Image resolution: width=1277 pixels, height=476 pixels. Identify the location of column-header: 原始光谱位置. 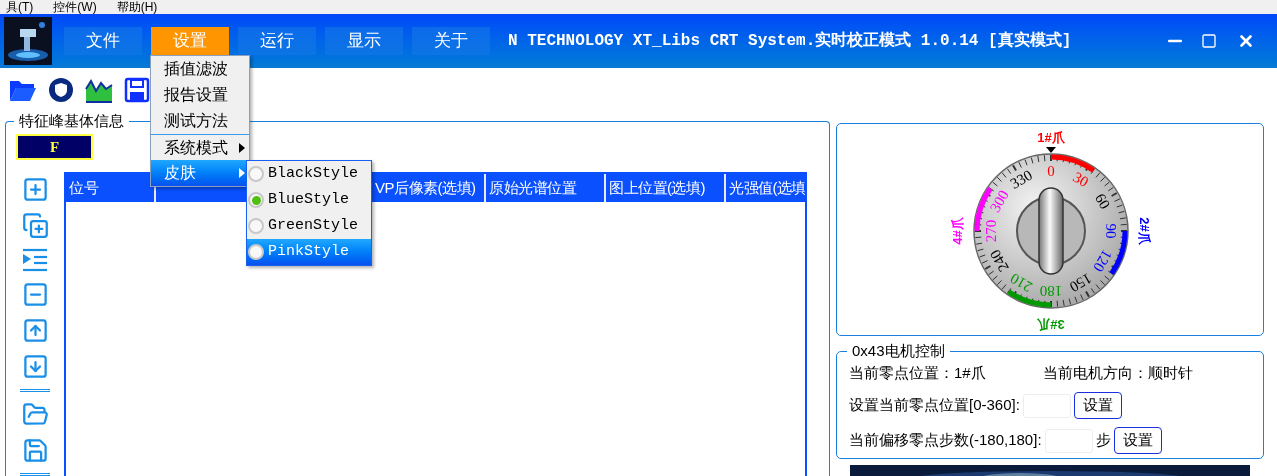
(546, 188).